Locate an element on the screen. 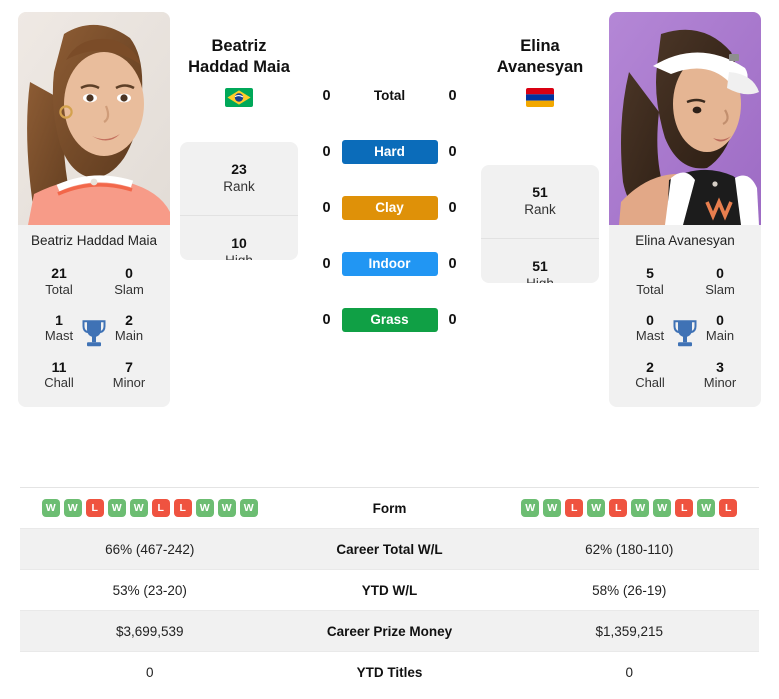 This screenshot has width=779, height=699. surface-button-hard: Hard is located at coordinates (389, 152).